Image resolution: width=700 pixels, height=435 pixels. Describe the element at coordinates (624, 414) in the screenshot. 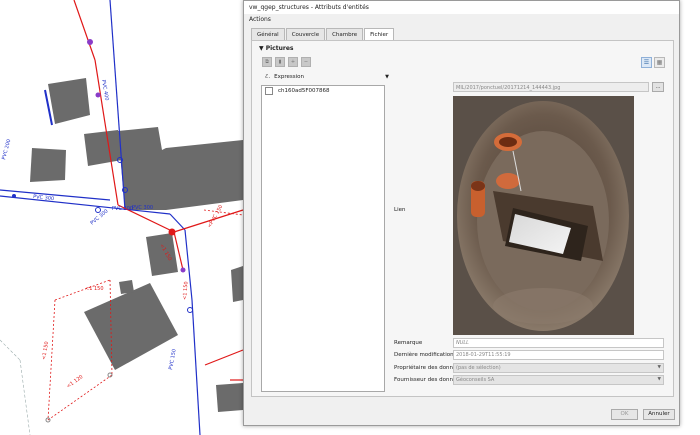

I see `ok-button: OK` at that location.